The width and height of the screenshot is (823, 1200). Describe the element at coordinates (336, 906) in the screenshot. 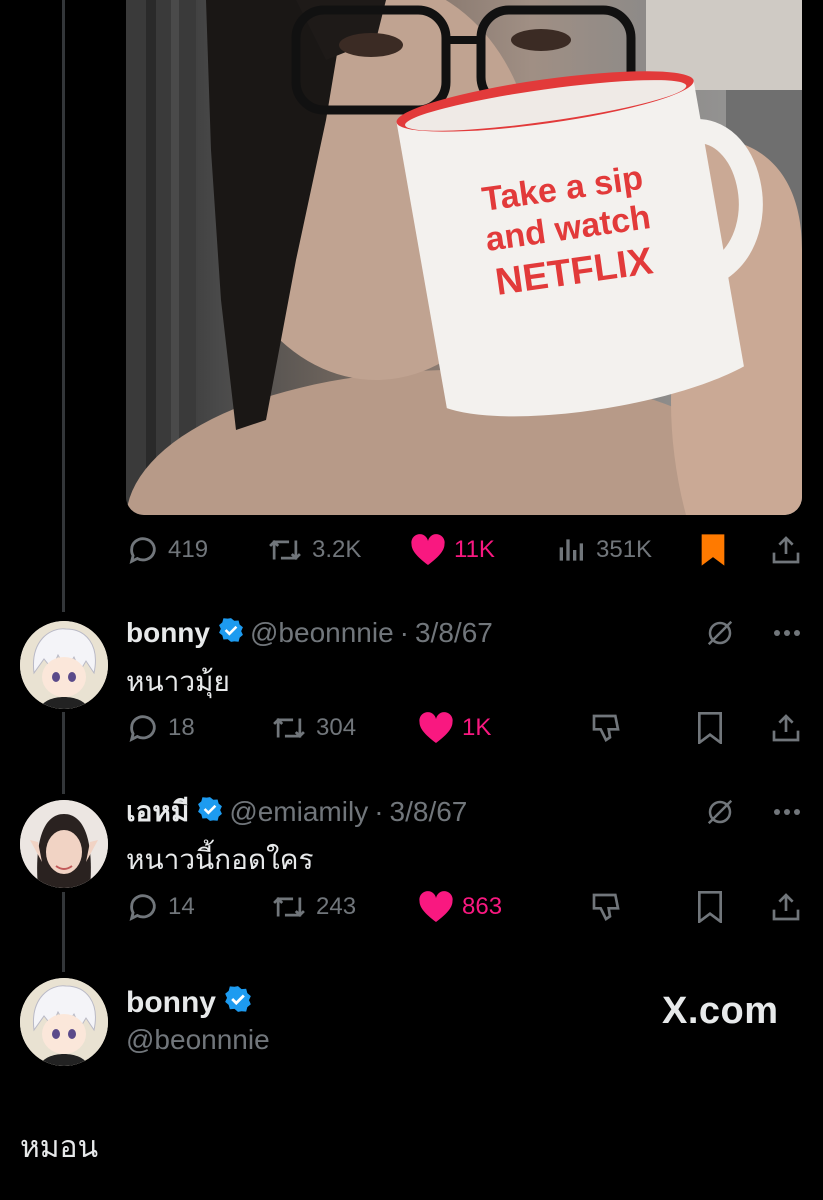

I see `repost-count: 243` at that location.